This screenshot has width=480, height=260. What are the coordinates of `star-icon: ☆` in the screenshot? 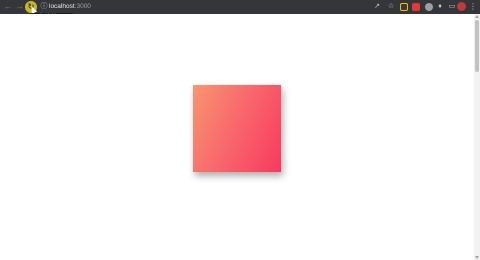 It's located at (391, 7).